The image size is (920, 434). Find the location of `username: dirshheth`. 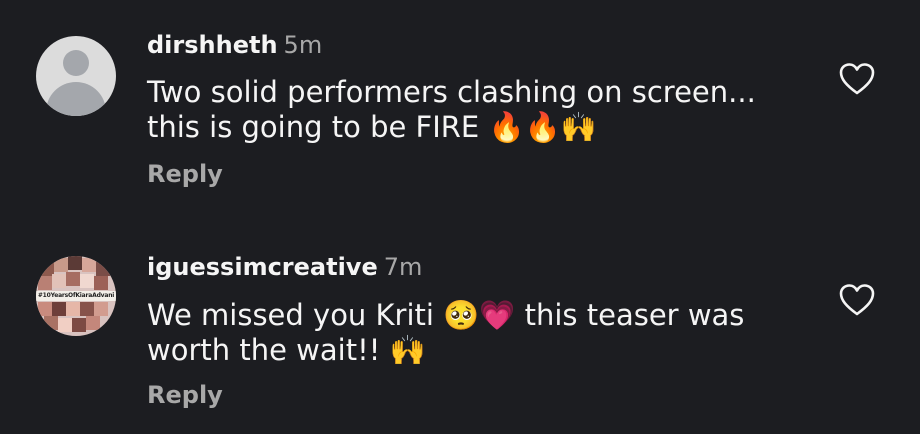

username: dirshheth is located at coordinates (212, 45).